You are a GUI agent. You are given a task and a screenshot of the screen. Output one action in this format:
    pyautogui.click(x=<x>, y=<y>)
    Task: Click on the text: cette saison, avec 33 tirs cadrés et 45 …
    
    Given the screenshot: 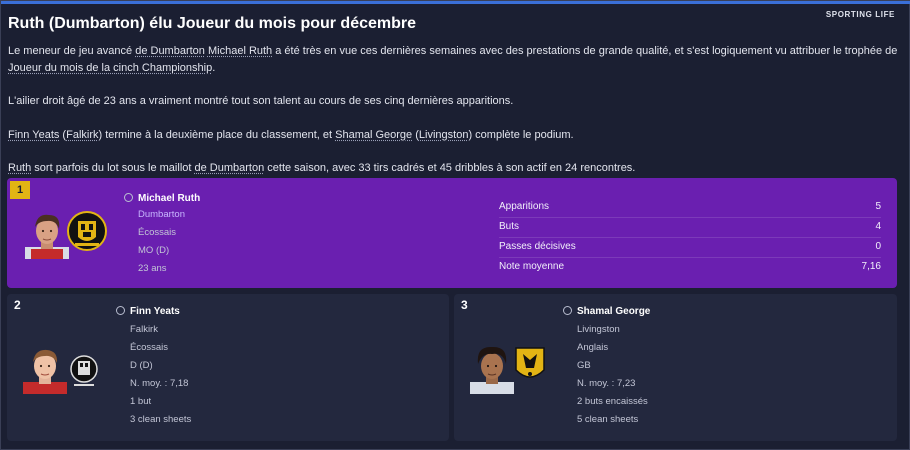 What is the action you would take?
    pyautogui.click(x=450, y=168)
    